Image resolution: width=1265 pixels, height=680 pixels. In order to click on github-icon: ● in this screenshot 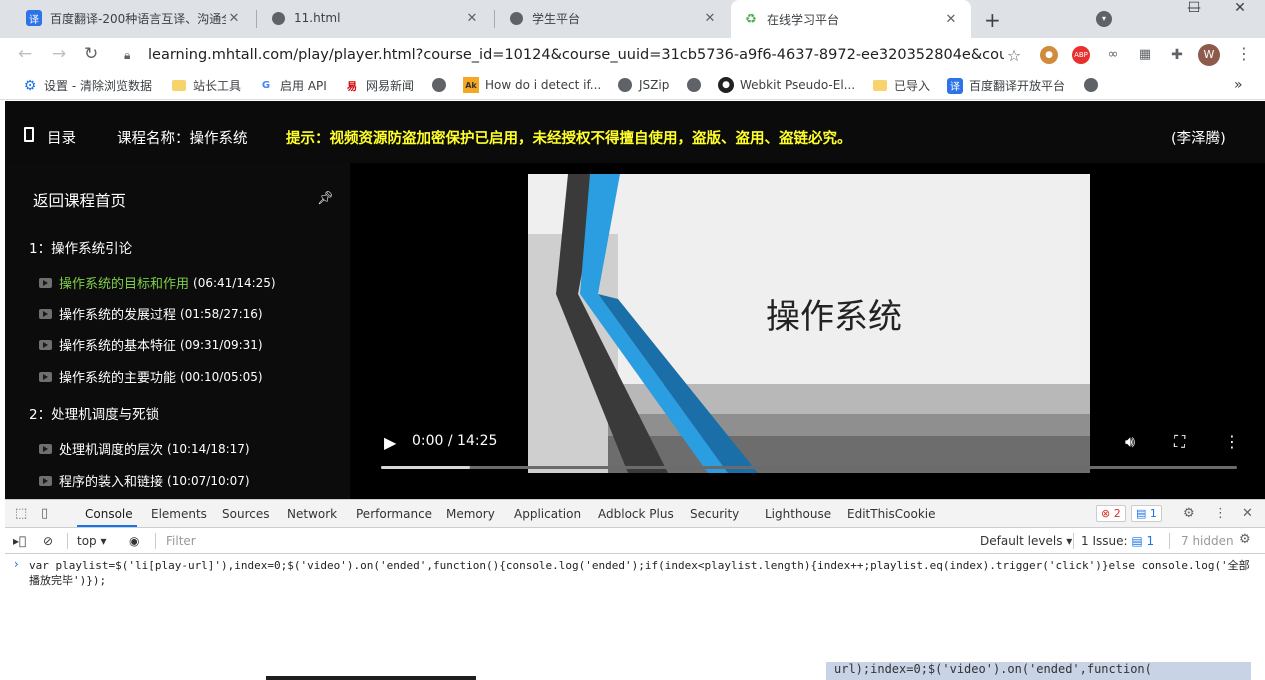, I will do `click(726, 85)`.